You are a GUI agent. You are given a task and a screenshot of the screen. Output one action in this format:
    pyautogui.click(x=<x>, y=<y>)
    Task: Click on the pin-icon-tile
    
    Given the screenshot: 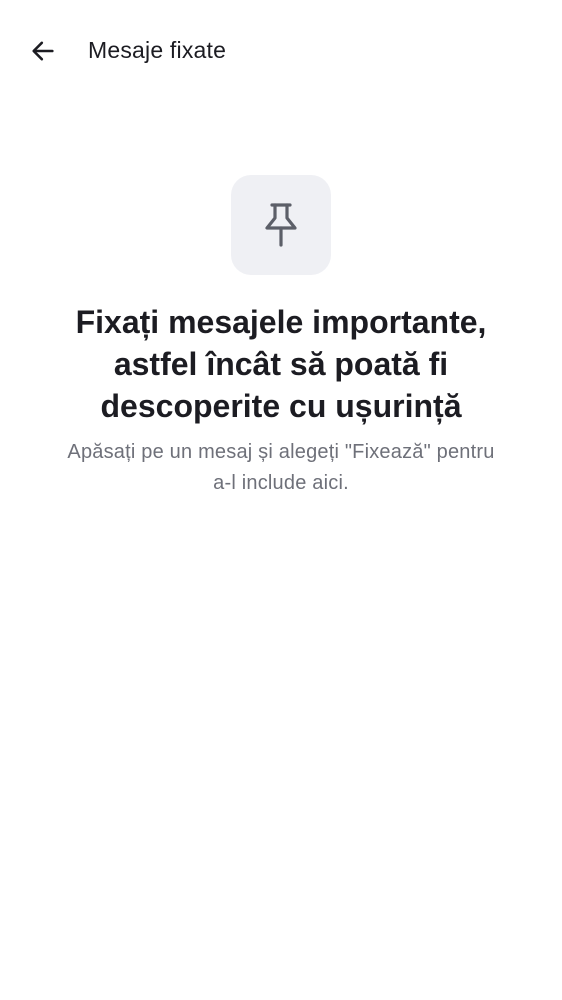 What is the action you would take?
    pyautogui.click(x=281, y=225)
    